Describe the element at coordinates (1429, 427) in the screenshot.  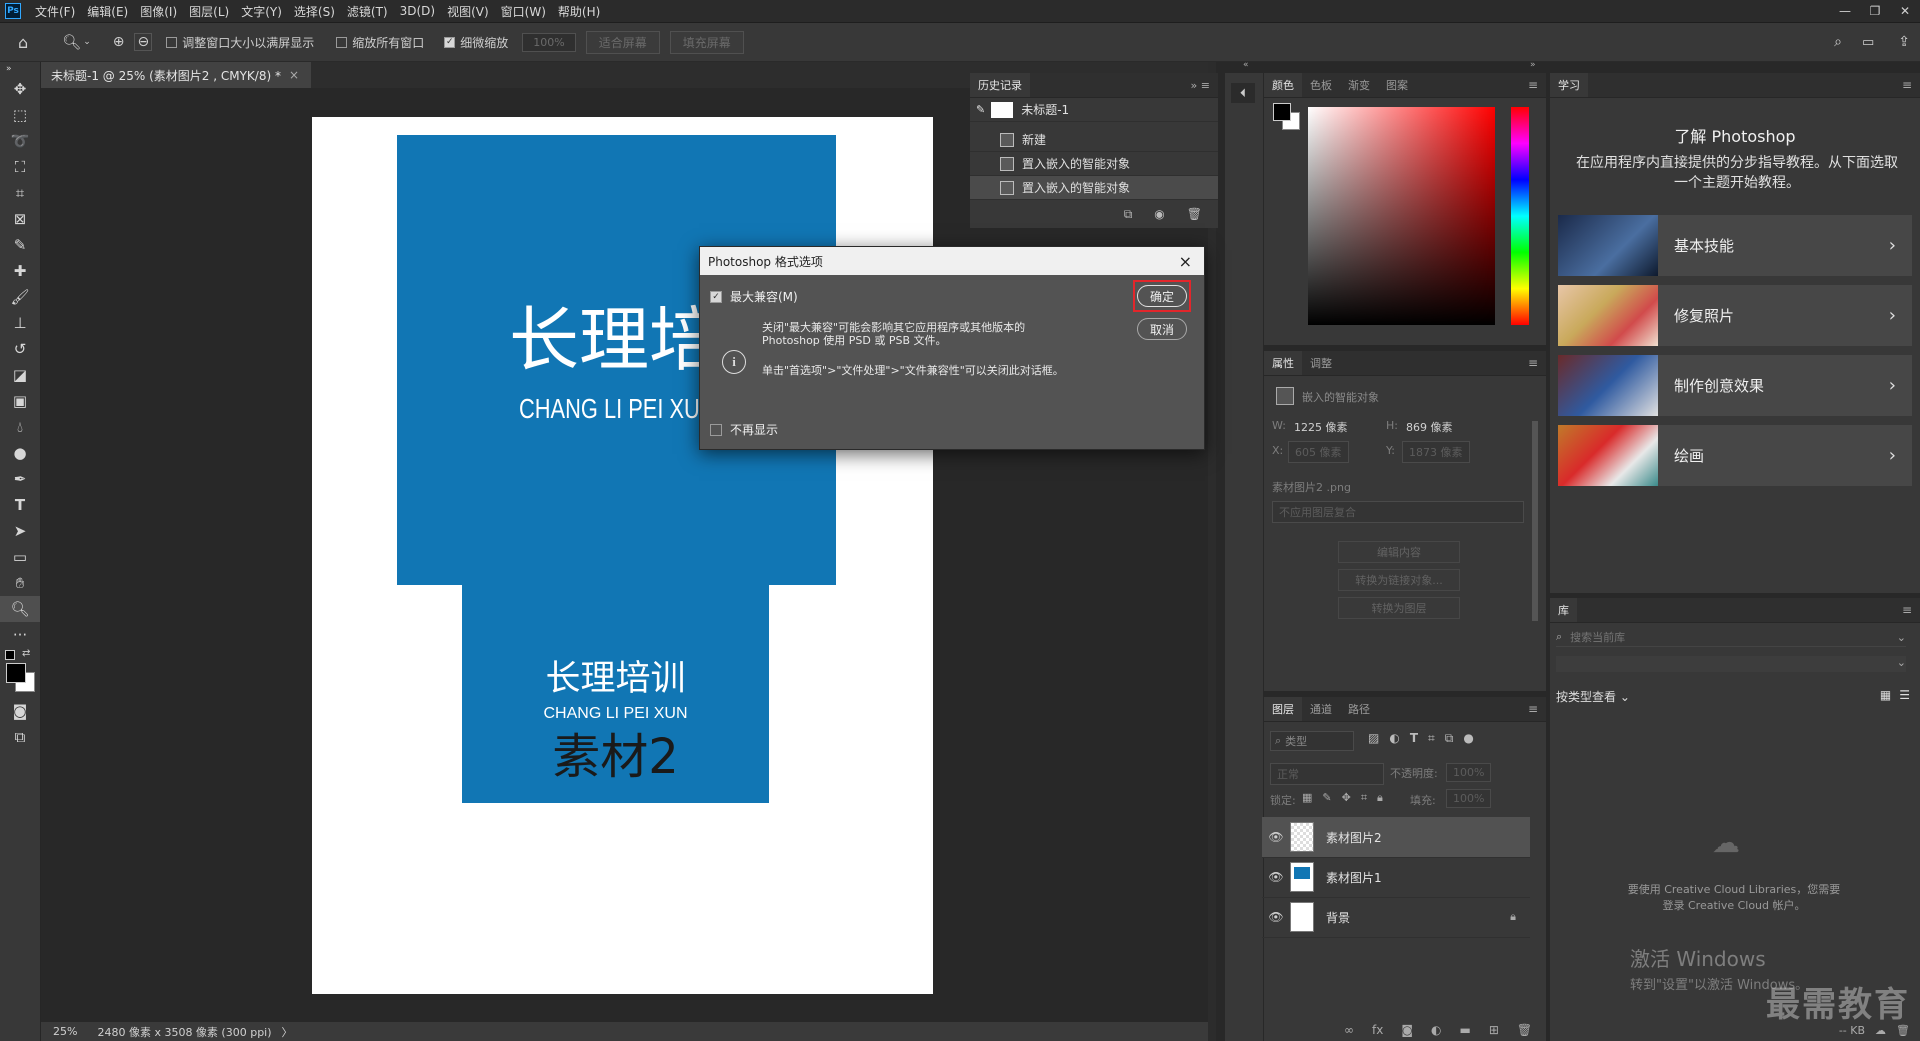
I see `height-value: 869 像素` at that location.